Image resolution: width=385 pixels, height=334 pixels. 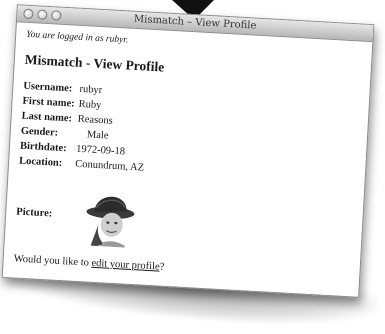 I want to click on profile-picture, so click(x=110, y=222).